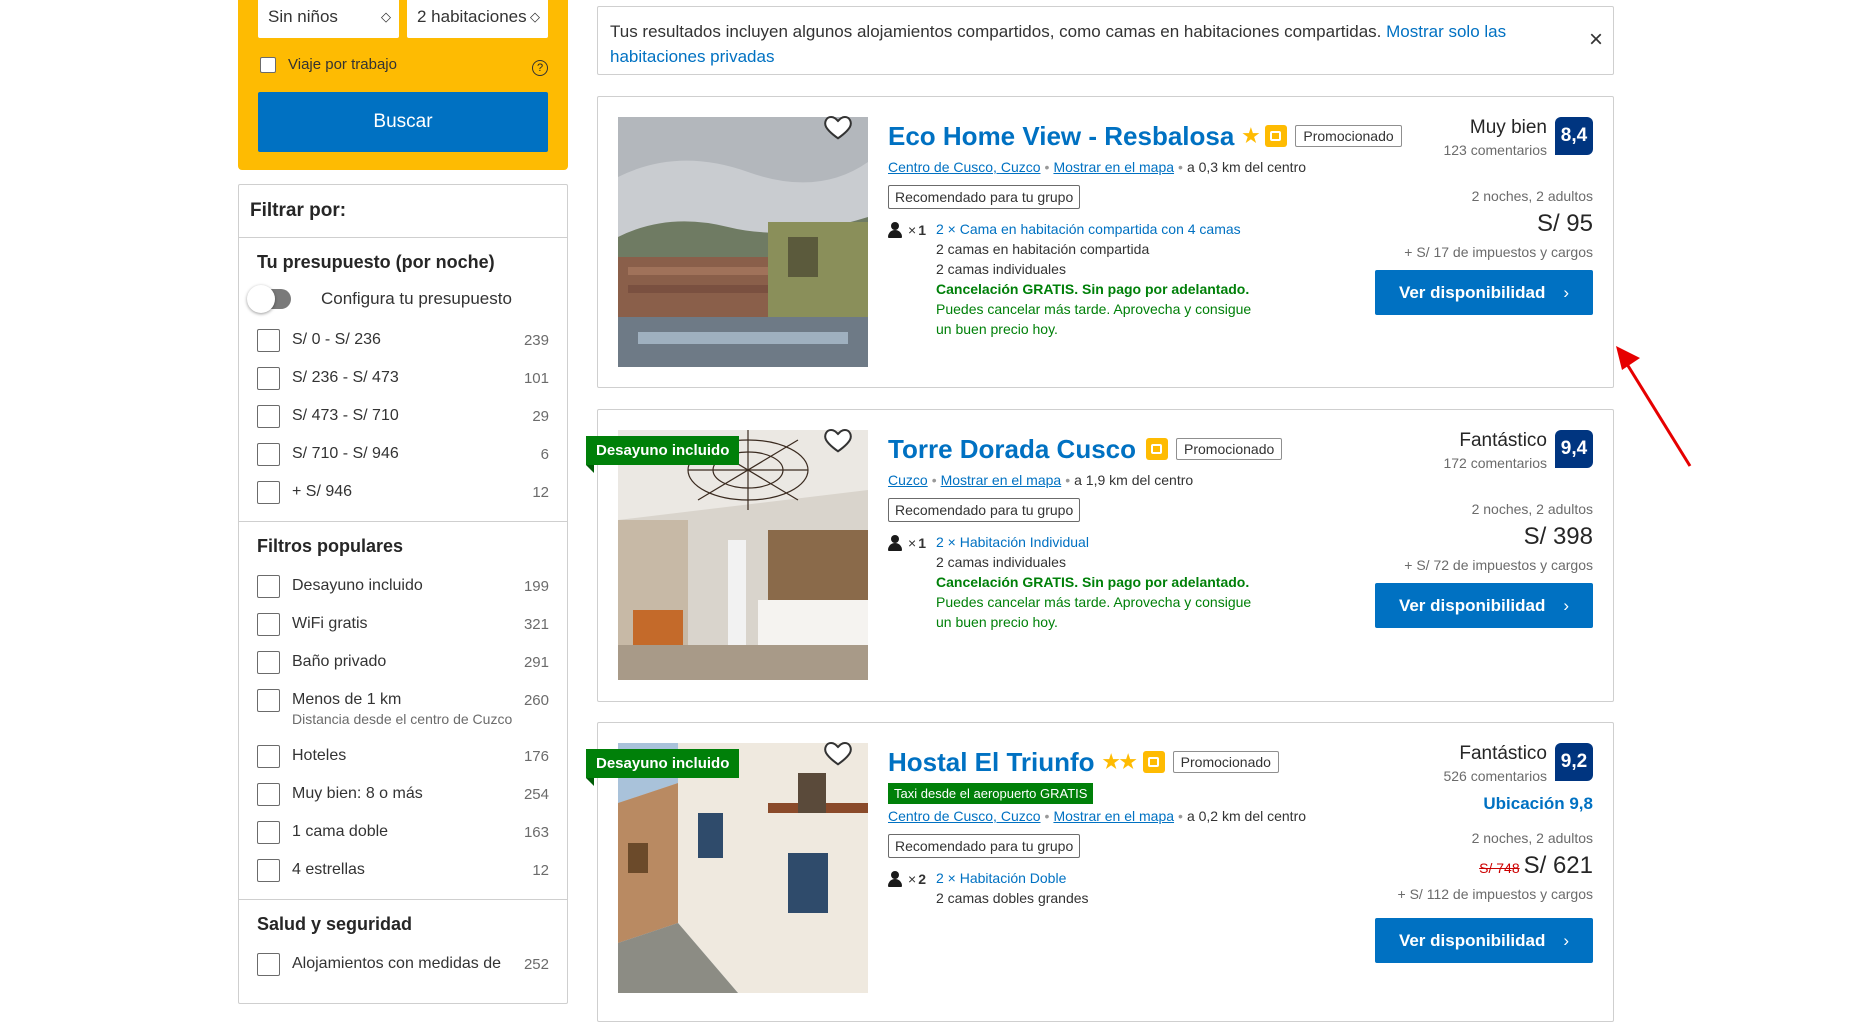  Describe the element at coordinates (540, 870) in the screenshot. I see `filter-count: 12` at that location.